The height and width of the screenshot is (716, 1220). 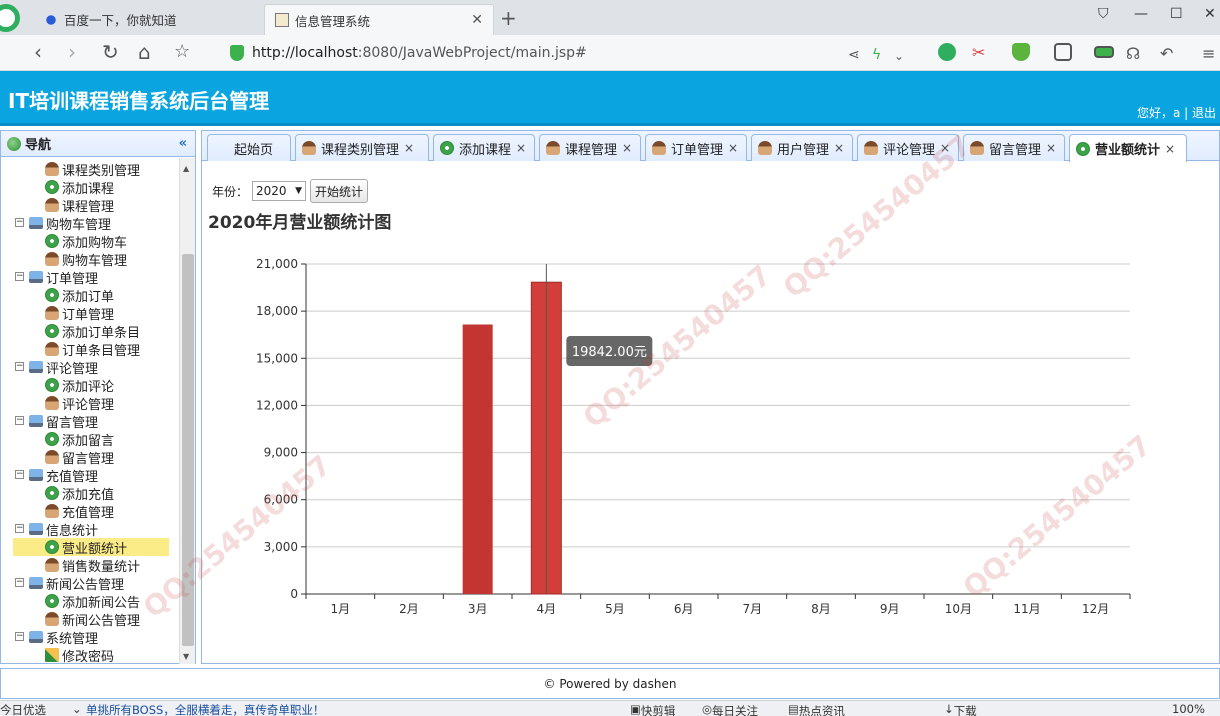 I want to click on minimize-icon: —, so click(x=1141, y=14).